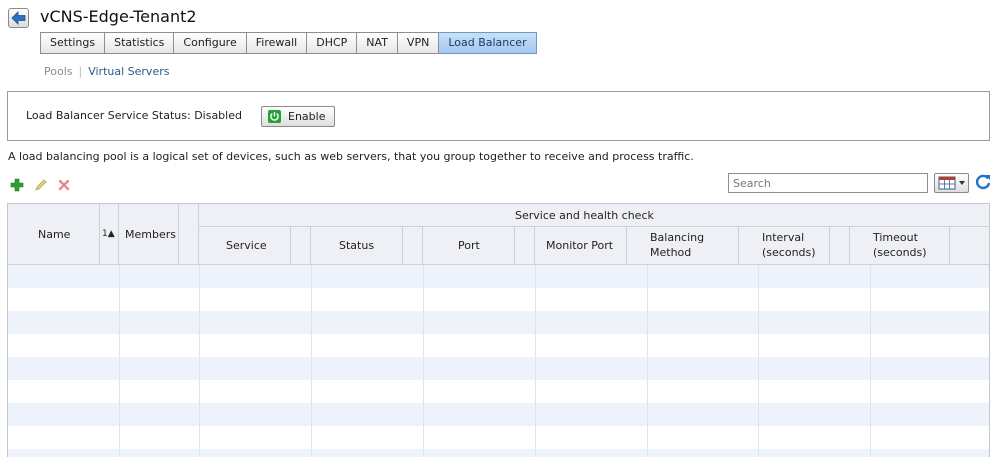  Describe the element at coordinates (17, 186) in the screenshot. I see `add-icon` at that location.